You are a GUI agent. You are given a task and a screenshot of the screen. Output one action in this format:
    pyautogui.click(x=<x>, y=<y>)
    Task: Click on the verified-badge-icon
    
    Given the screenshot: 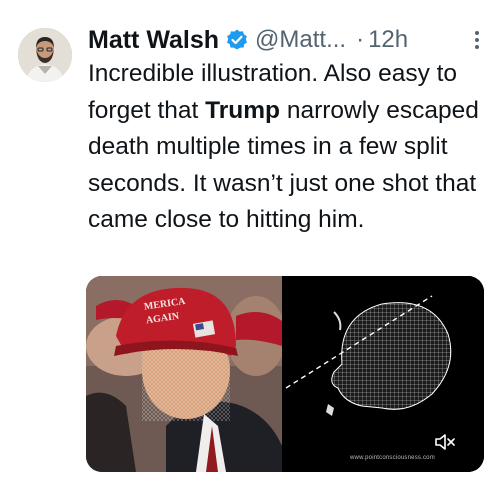 What is the action you would take?
    pyautogui.click(x=237, y=40)
    